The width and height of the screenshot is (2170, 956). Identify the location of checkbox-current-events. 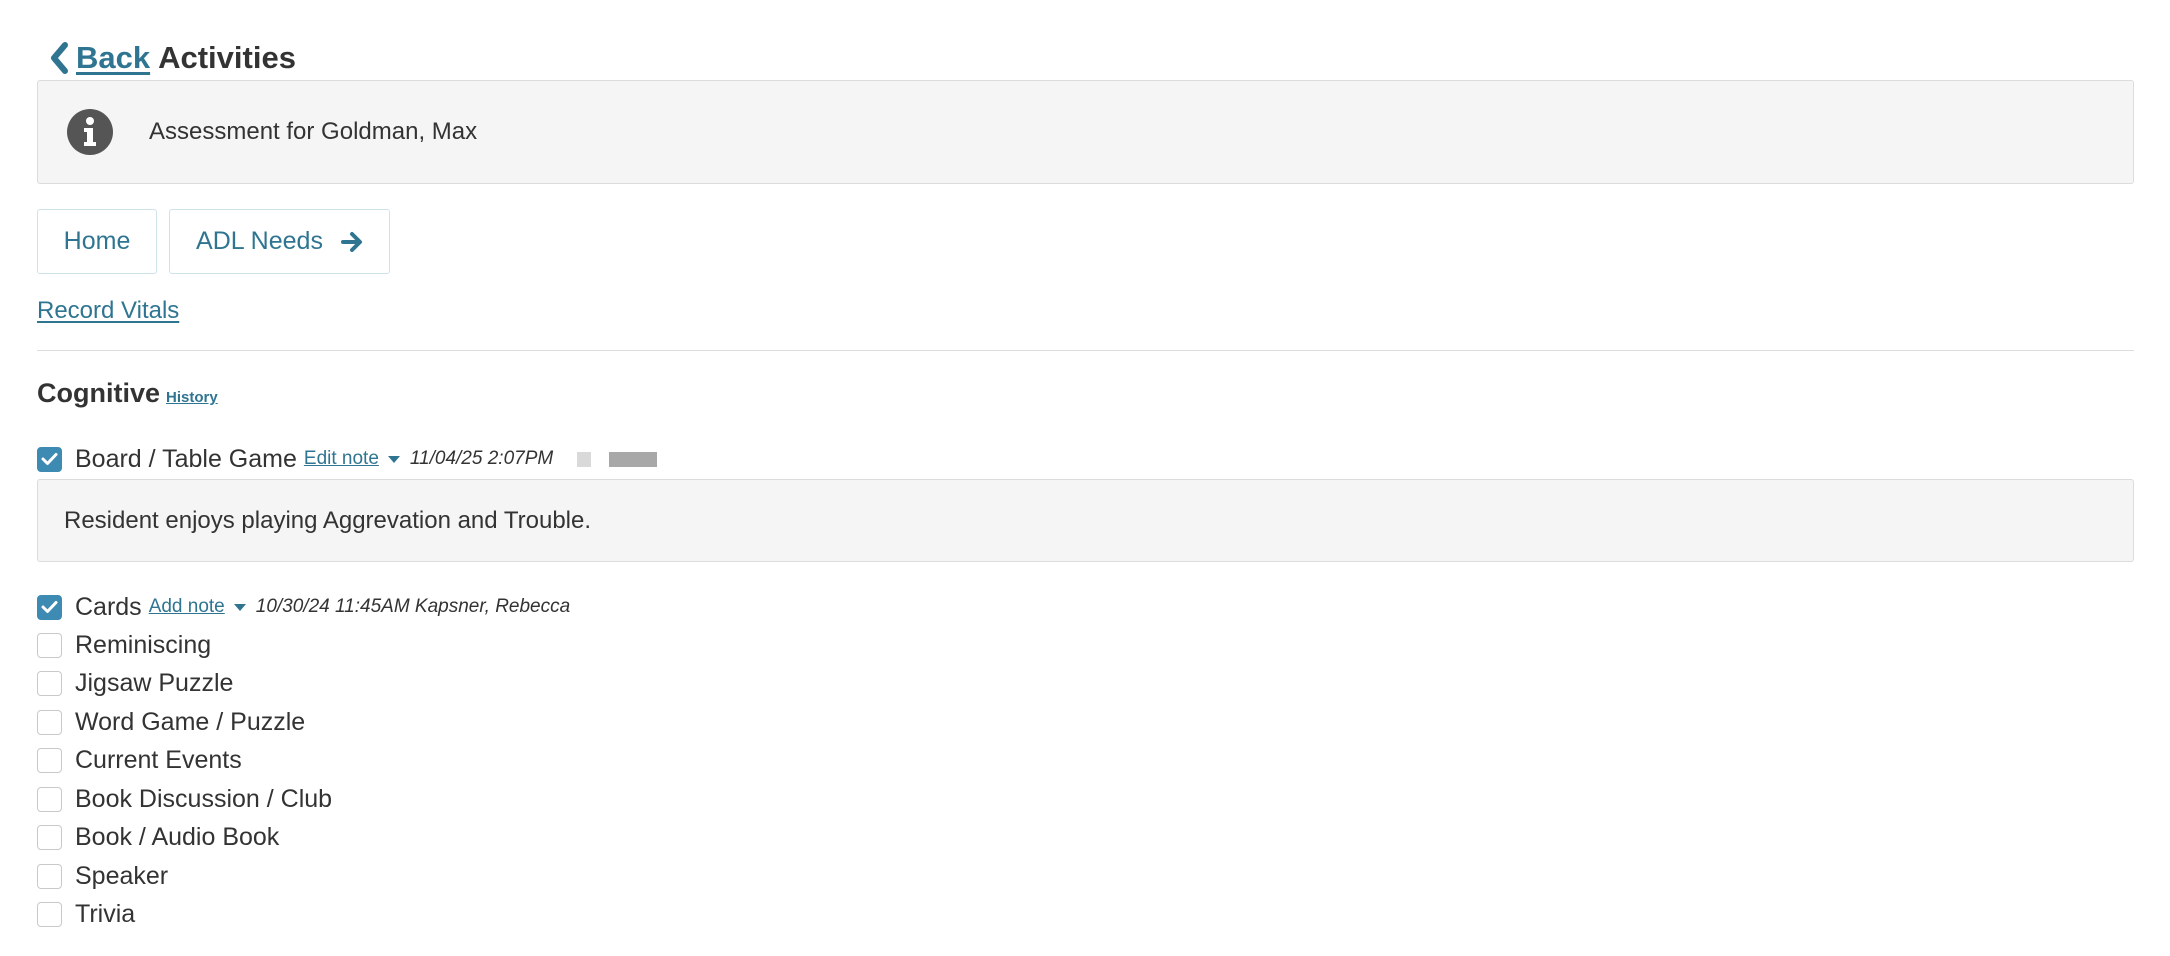
(49, 760).